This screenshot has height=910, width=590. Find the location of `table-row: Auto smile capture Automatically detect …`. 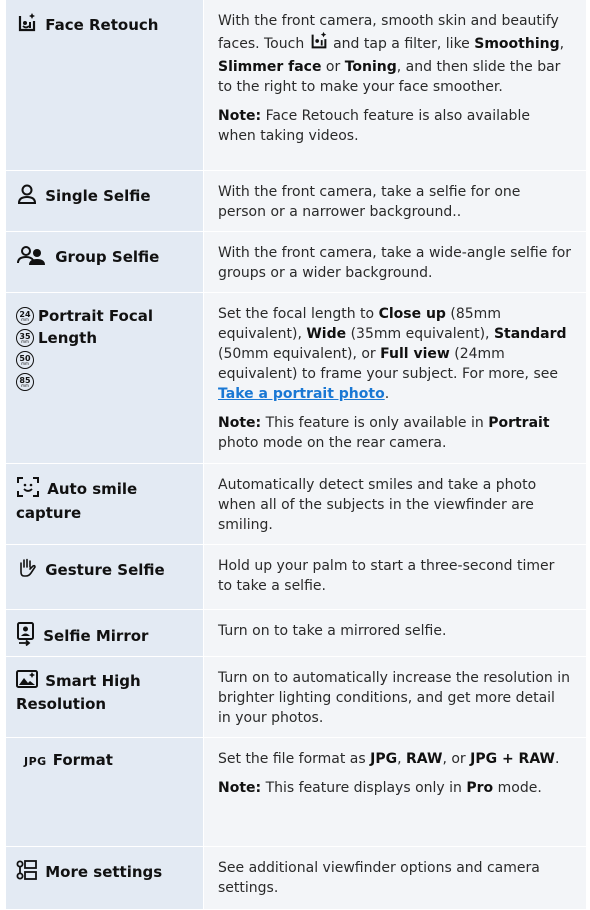

table-row: Auto smile capture Automatically detect … is located at coordinates (296, 504).